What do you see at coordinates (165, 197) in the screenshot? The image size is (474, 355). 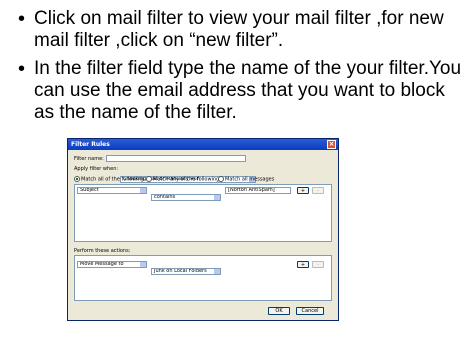 I see `condition-operator-value: contains` at bounding box center [165, 197].